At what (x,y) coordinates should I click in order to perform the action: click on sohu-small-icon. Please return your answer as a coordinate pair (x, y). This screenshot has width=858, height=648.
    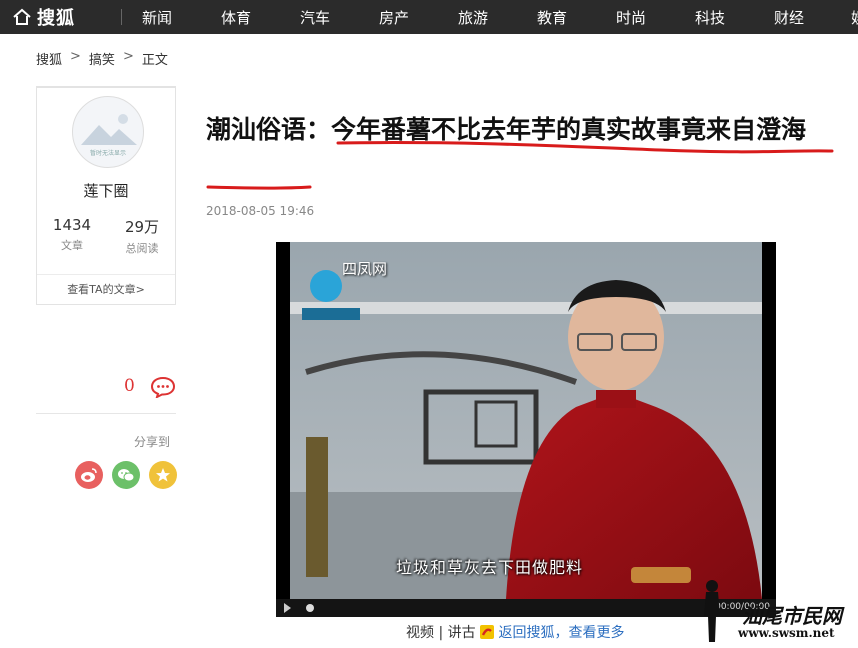
    Looking at the image, I should click on (487, 632).